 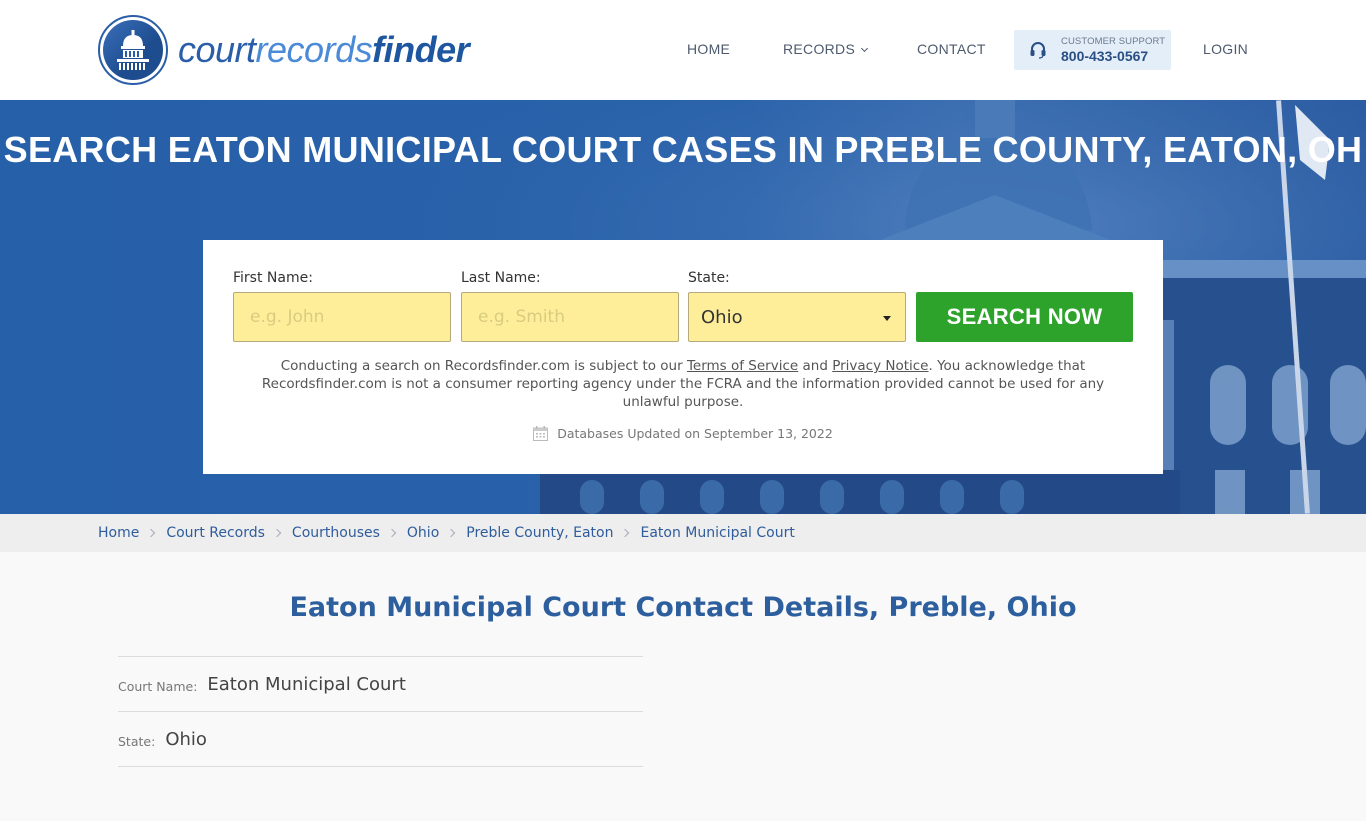 What do you see at coordinates (797, 317) in the screenshot?
I see `state-select: Ohio` at bounding box center [797, 317].